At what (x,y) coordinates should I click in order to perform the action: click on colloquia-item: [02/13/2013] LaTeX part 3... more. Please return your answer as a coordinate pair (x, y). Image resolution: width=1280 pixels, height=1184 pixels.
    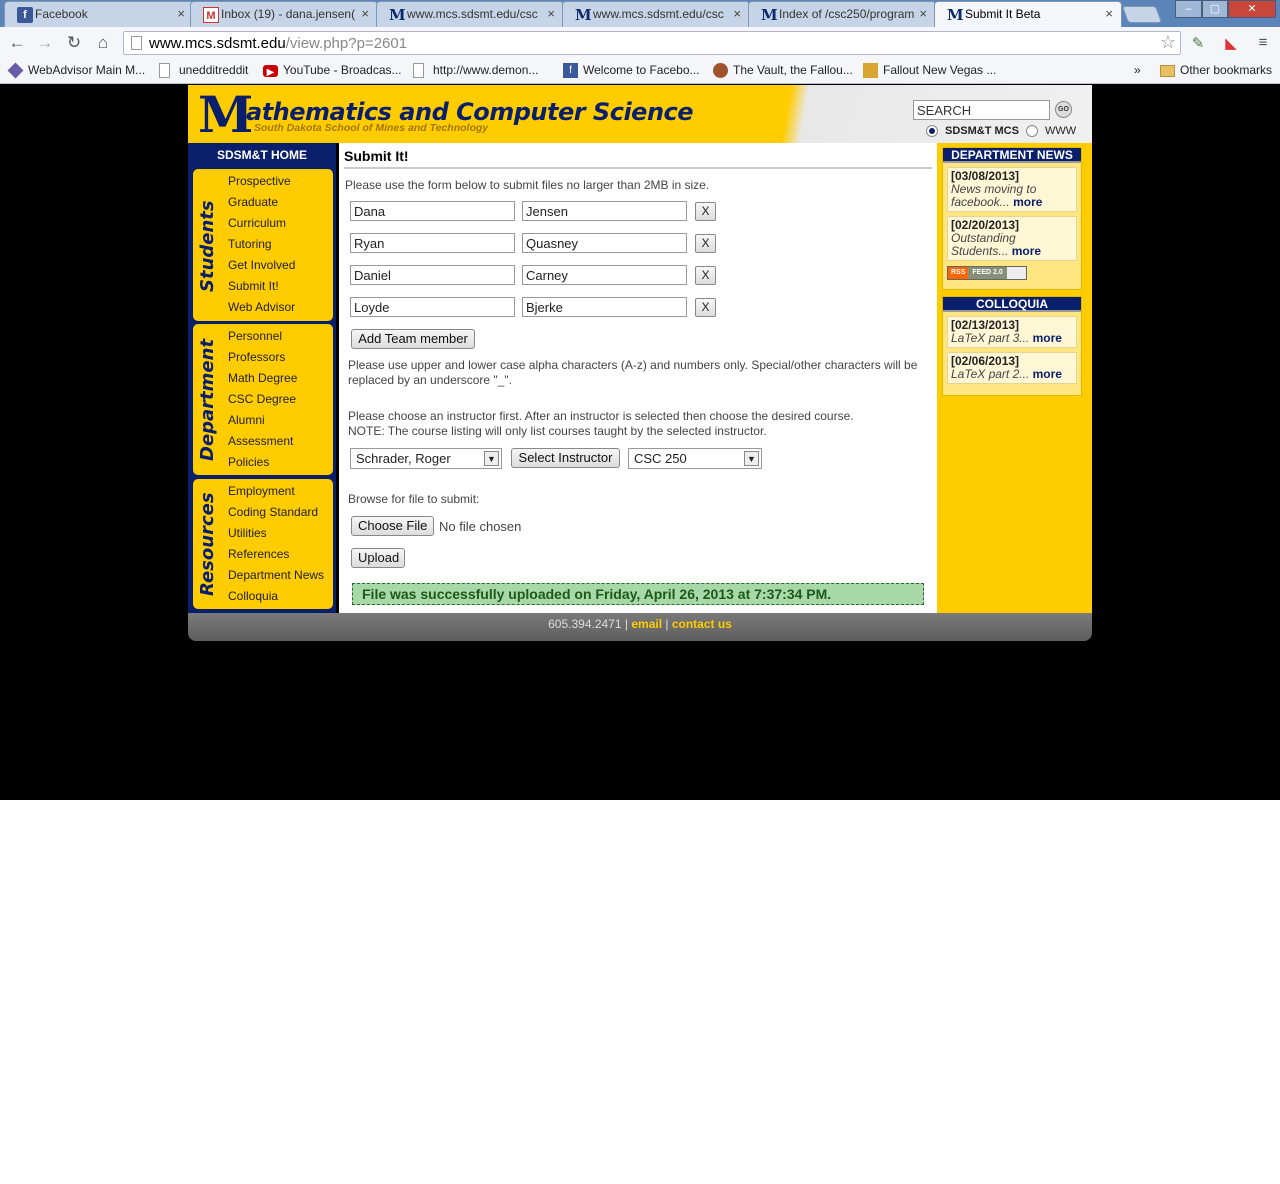
    Looking at the image, I should click on (1012, 332).